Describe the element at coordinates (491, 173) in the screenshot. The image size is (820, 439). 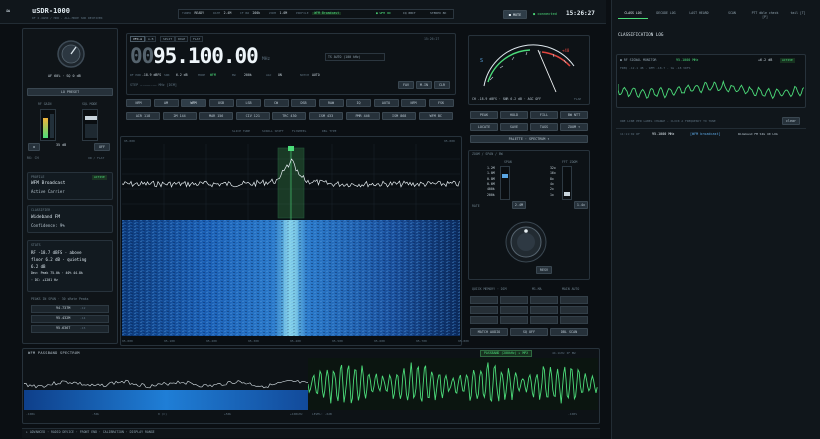
I see `span-item: 1.0M` at that location.